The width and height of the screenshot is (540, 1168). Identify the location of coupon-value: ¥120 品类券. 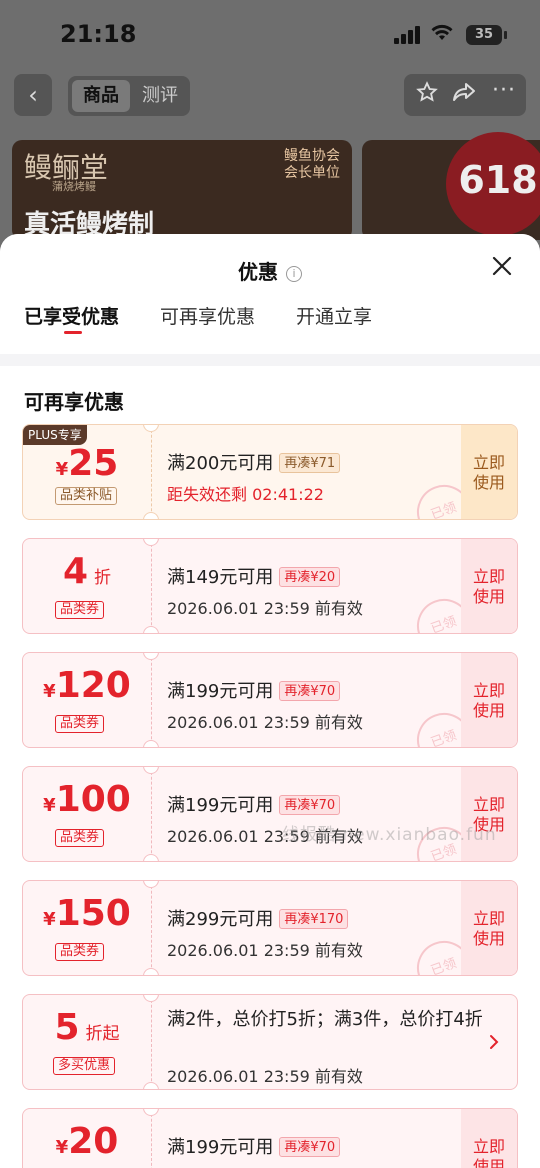
(87, 700).